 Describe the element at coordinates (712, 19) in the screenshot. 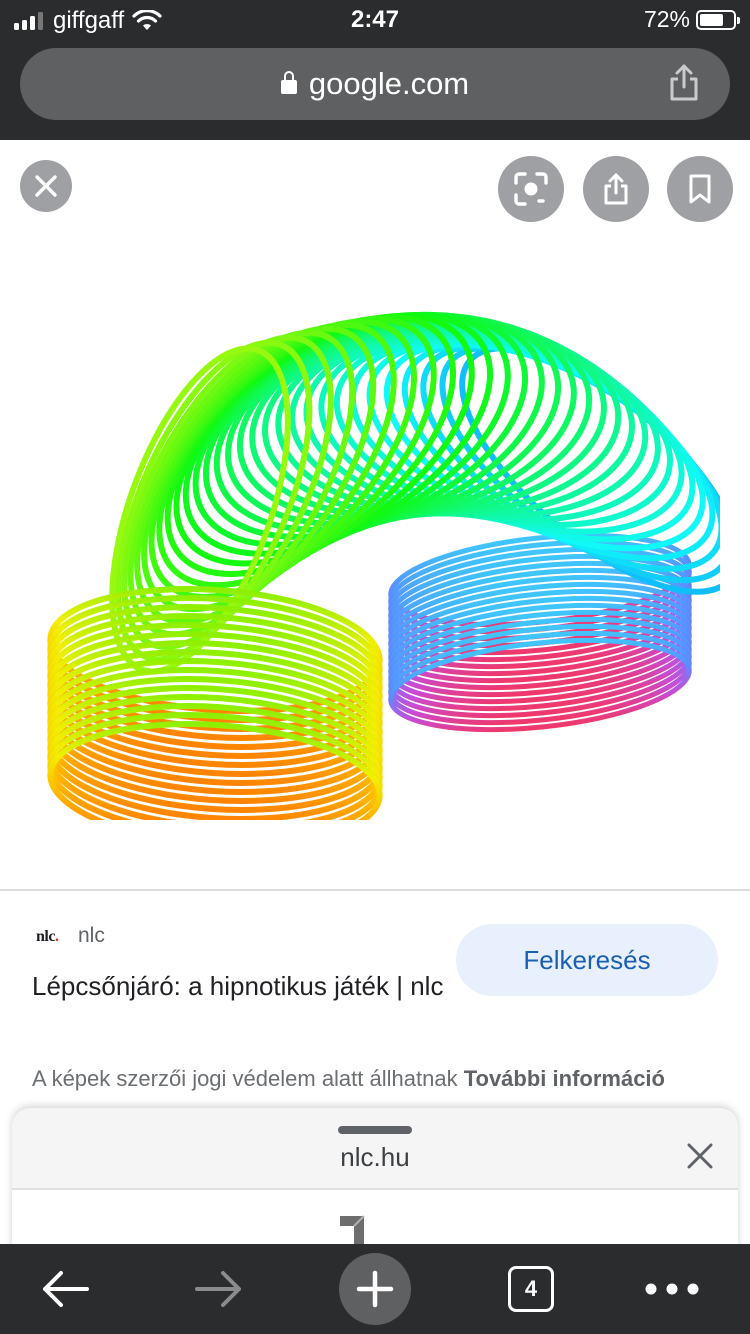

I see `battery-fill` at that location.